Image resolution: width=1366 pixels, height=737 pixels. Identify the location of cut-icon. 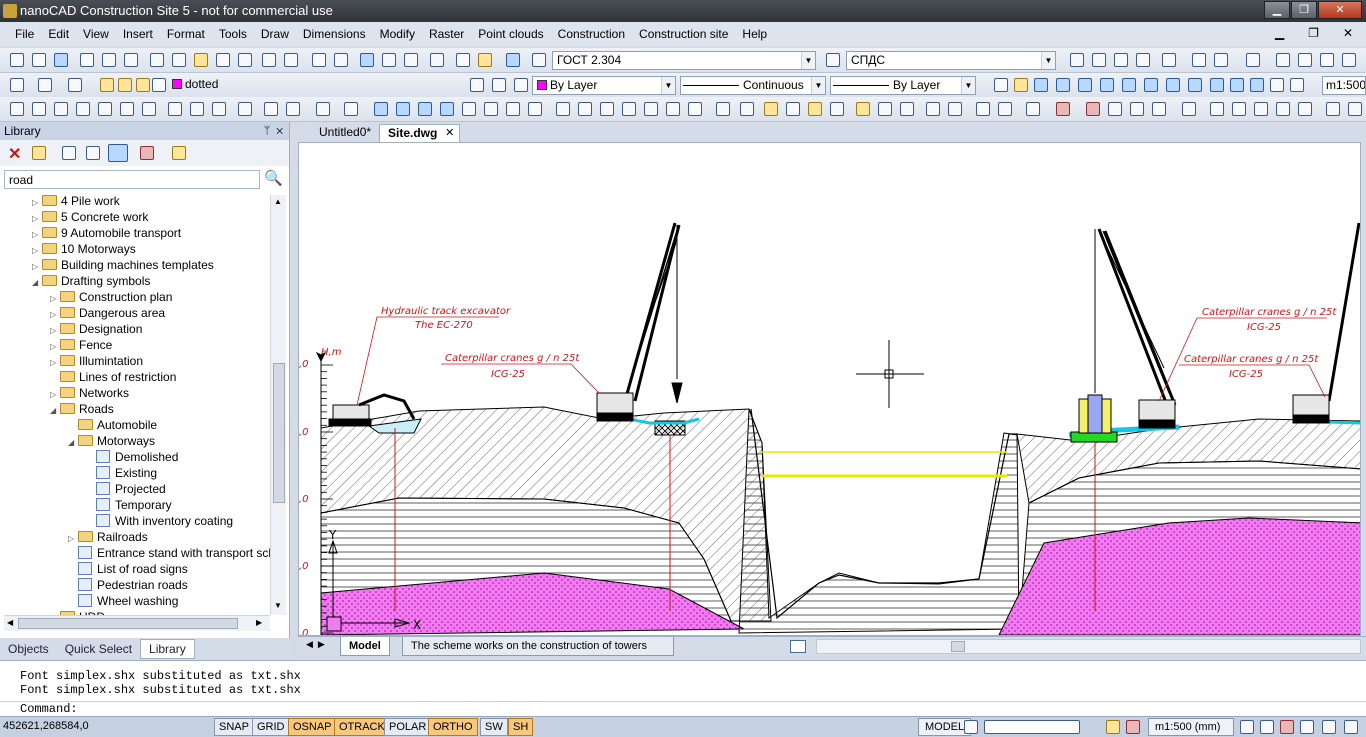
(157, 60).